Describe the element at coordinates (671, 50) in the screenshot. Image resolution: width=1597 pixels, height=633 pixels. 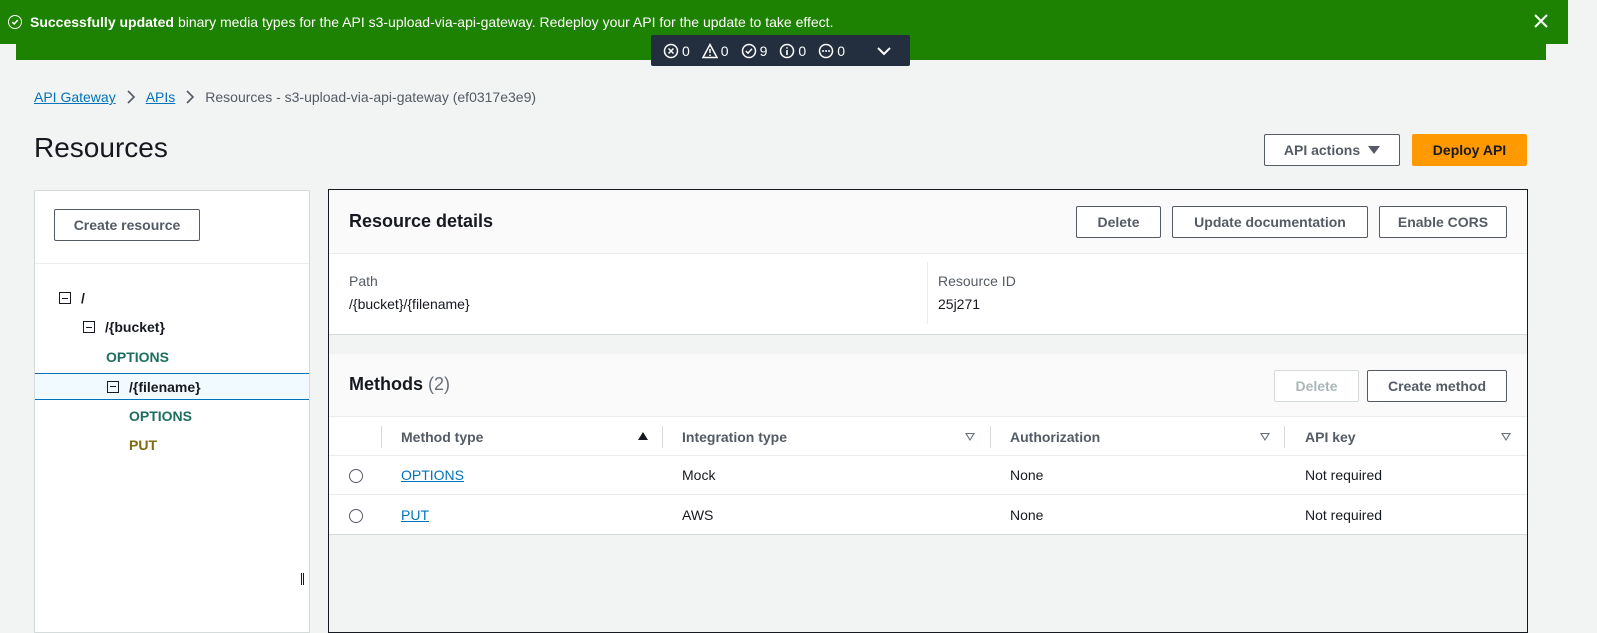
I see `error-icon` at that location.